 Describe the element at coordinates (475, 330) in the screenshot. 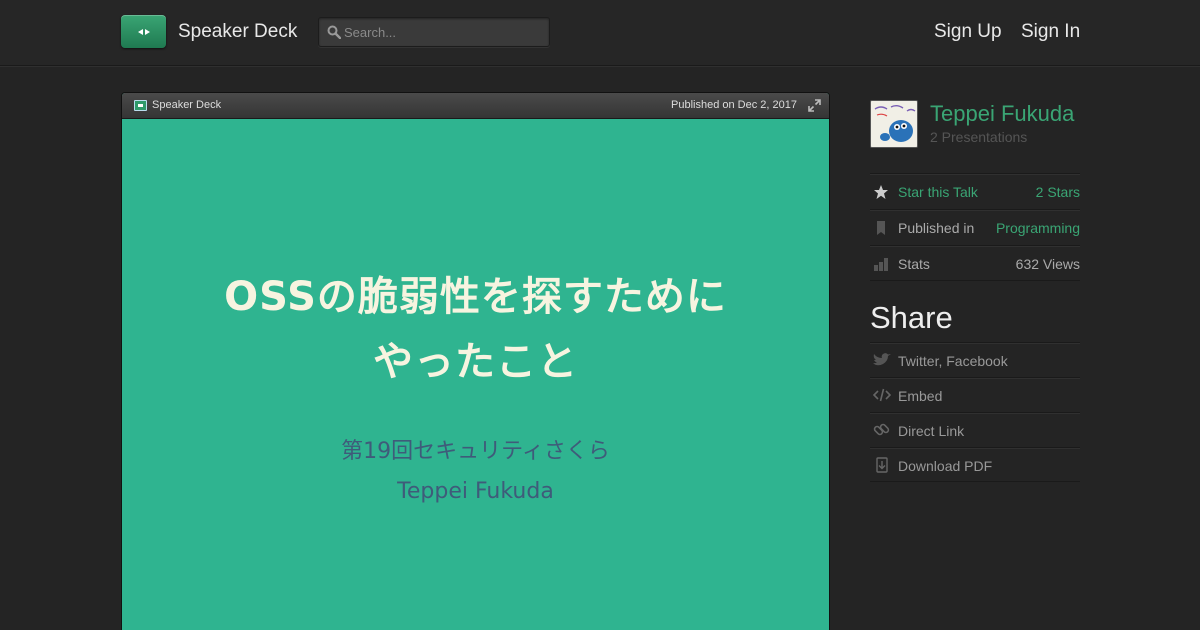

I see `slide-title: OSSの脆弱性を探すために やったこと` at that location.